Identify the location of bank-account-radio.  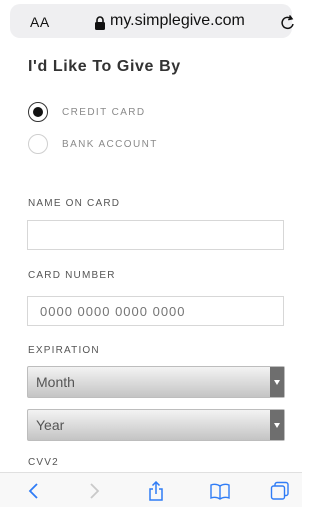
(38, 144).